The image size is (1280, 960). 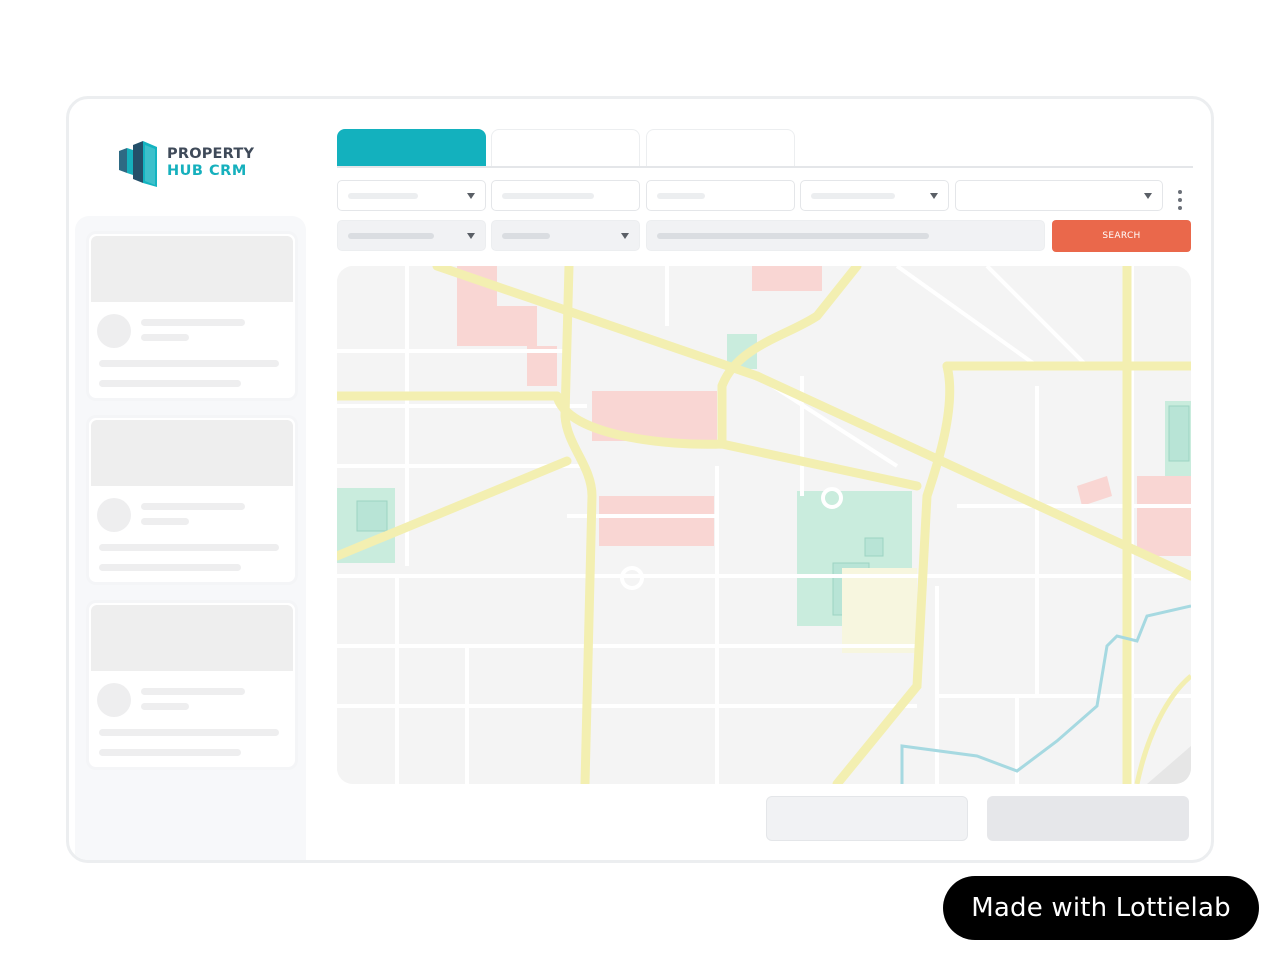 What do you see at coordinates (1101, 908) in the screenshot?
I see `made-with-lottielab-badge: Made with Lottielab` at bounding box center [1101, 908].